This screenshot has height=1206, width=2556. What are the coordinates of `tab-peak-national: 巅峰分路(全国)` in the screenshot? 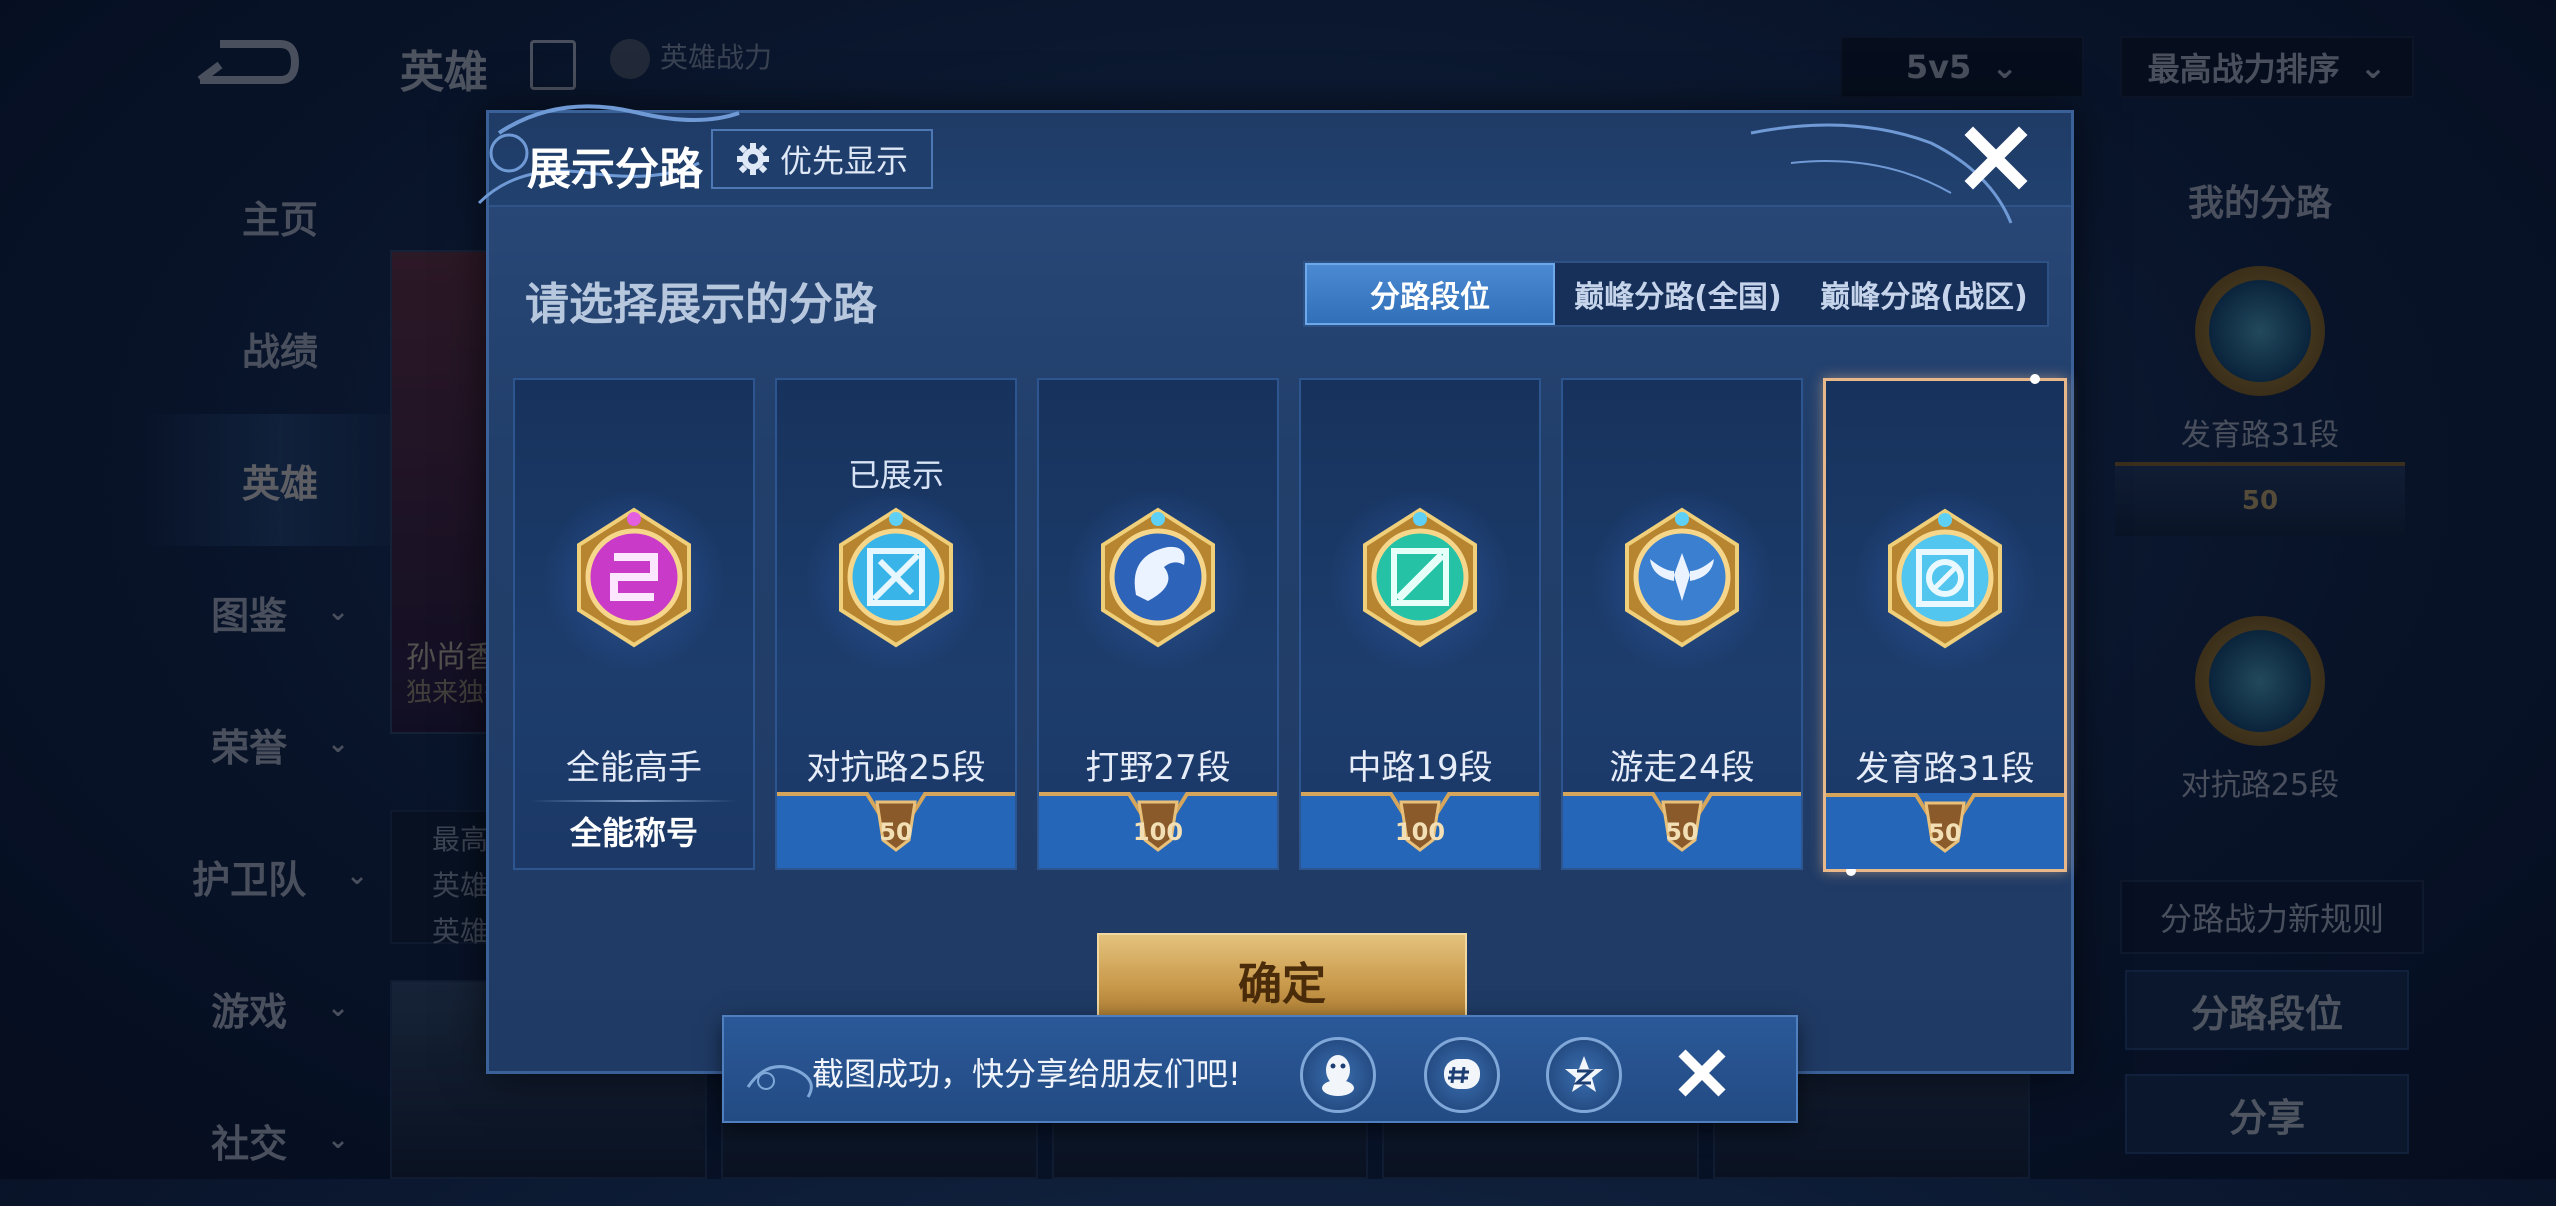 It's located at (1678, 294).